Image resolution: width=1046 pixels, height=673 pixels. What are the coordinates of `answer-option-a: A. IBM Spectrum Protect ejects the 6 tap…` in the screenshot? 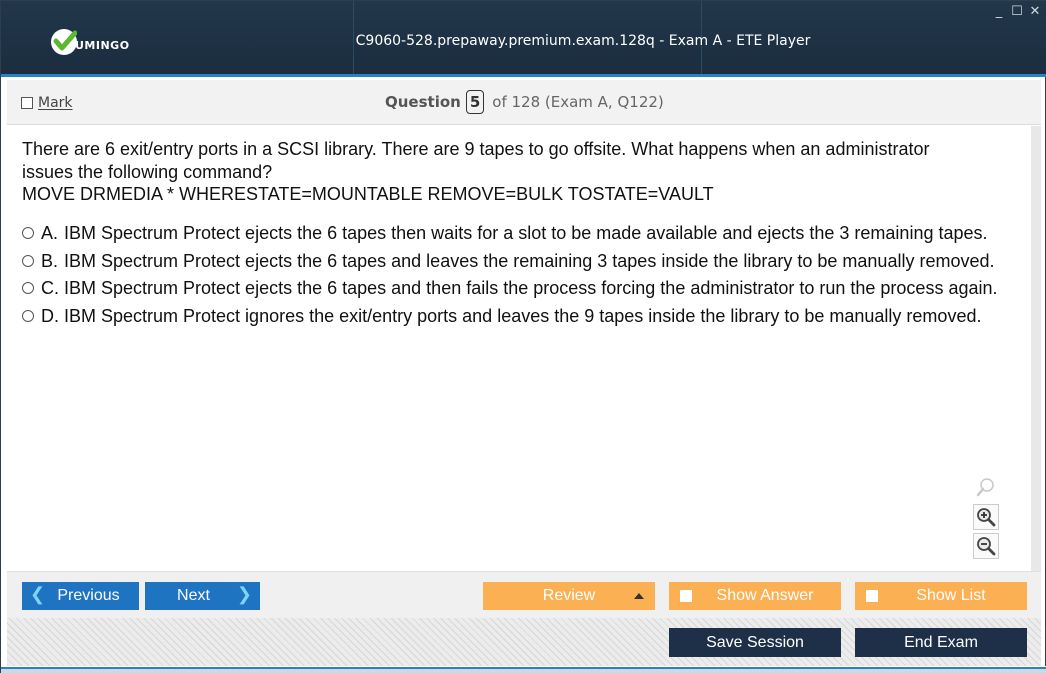 It's located at (517, 233).